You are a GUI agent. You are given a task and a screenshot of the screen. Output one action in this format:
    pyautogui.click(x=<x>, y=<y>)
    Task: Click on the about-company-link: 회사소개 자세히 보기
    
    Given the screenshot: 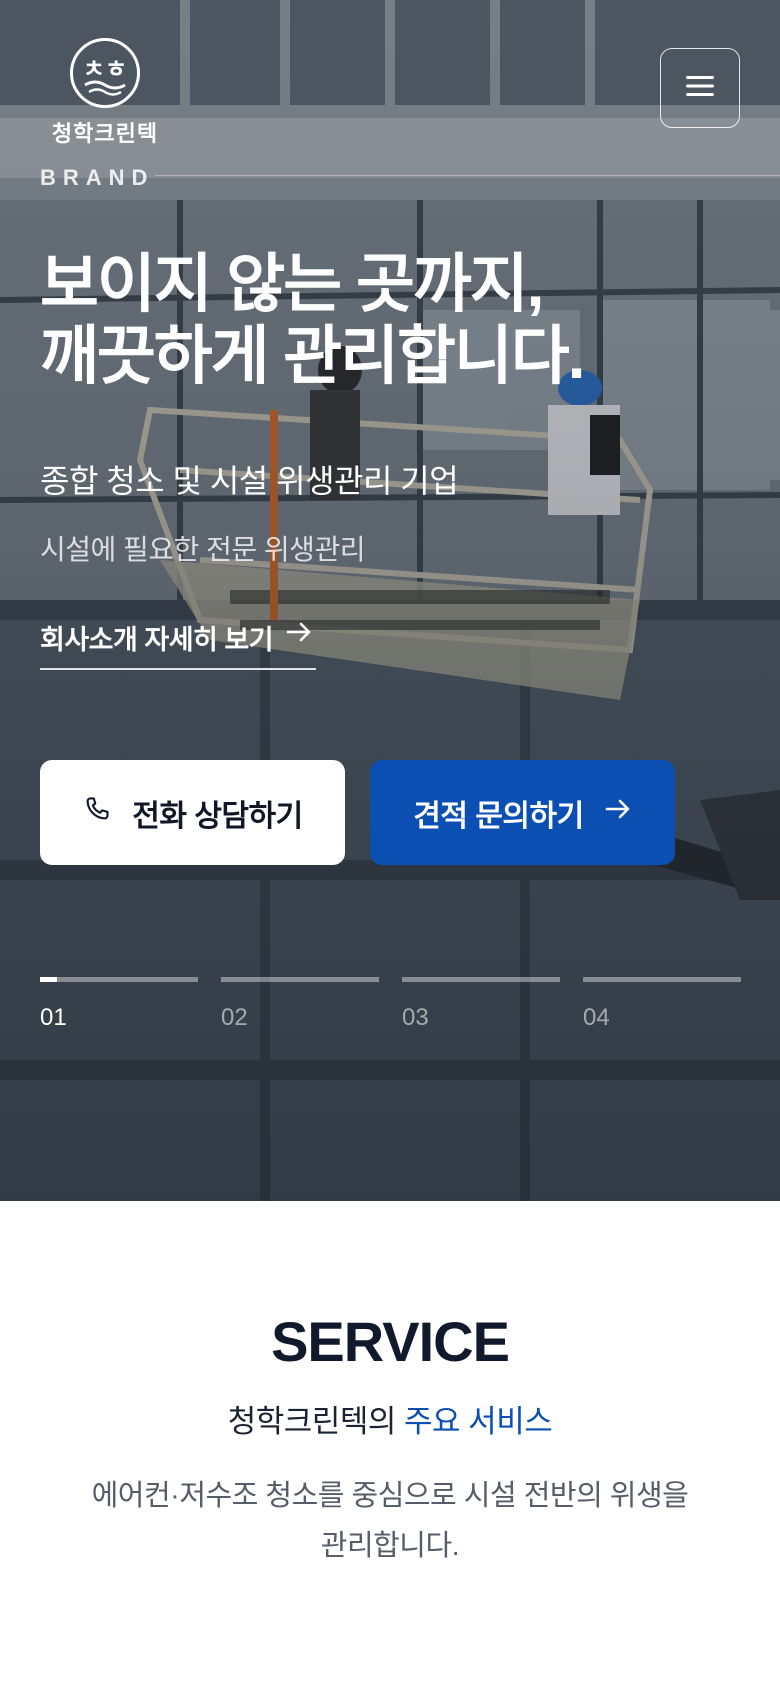 What is the action you would take?
    pyautogui.click(x=178, y=644)
    